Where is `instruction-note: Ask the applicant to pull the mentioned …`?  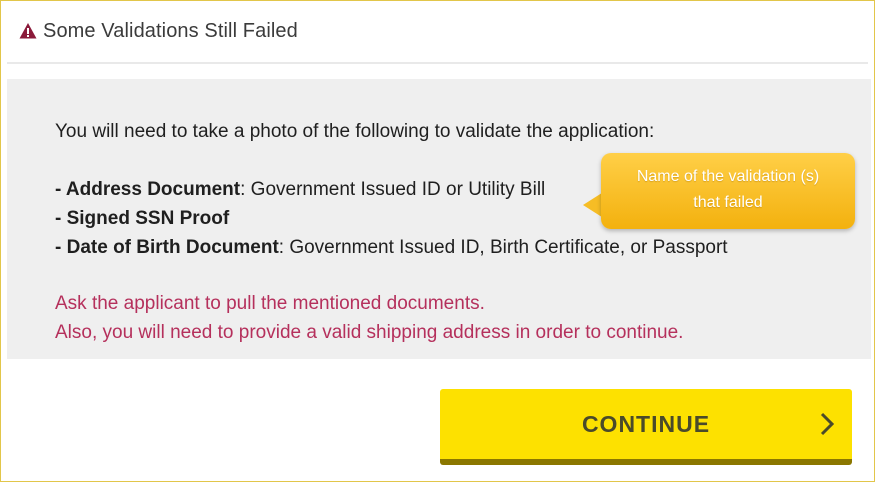
instruction-note: Ask the applicant to pull the mentioned … is located at coordinates (369, 318).